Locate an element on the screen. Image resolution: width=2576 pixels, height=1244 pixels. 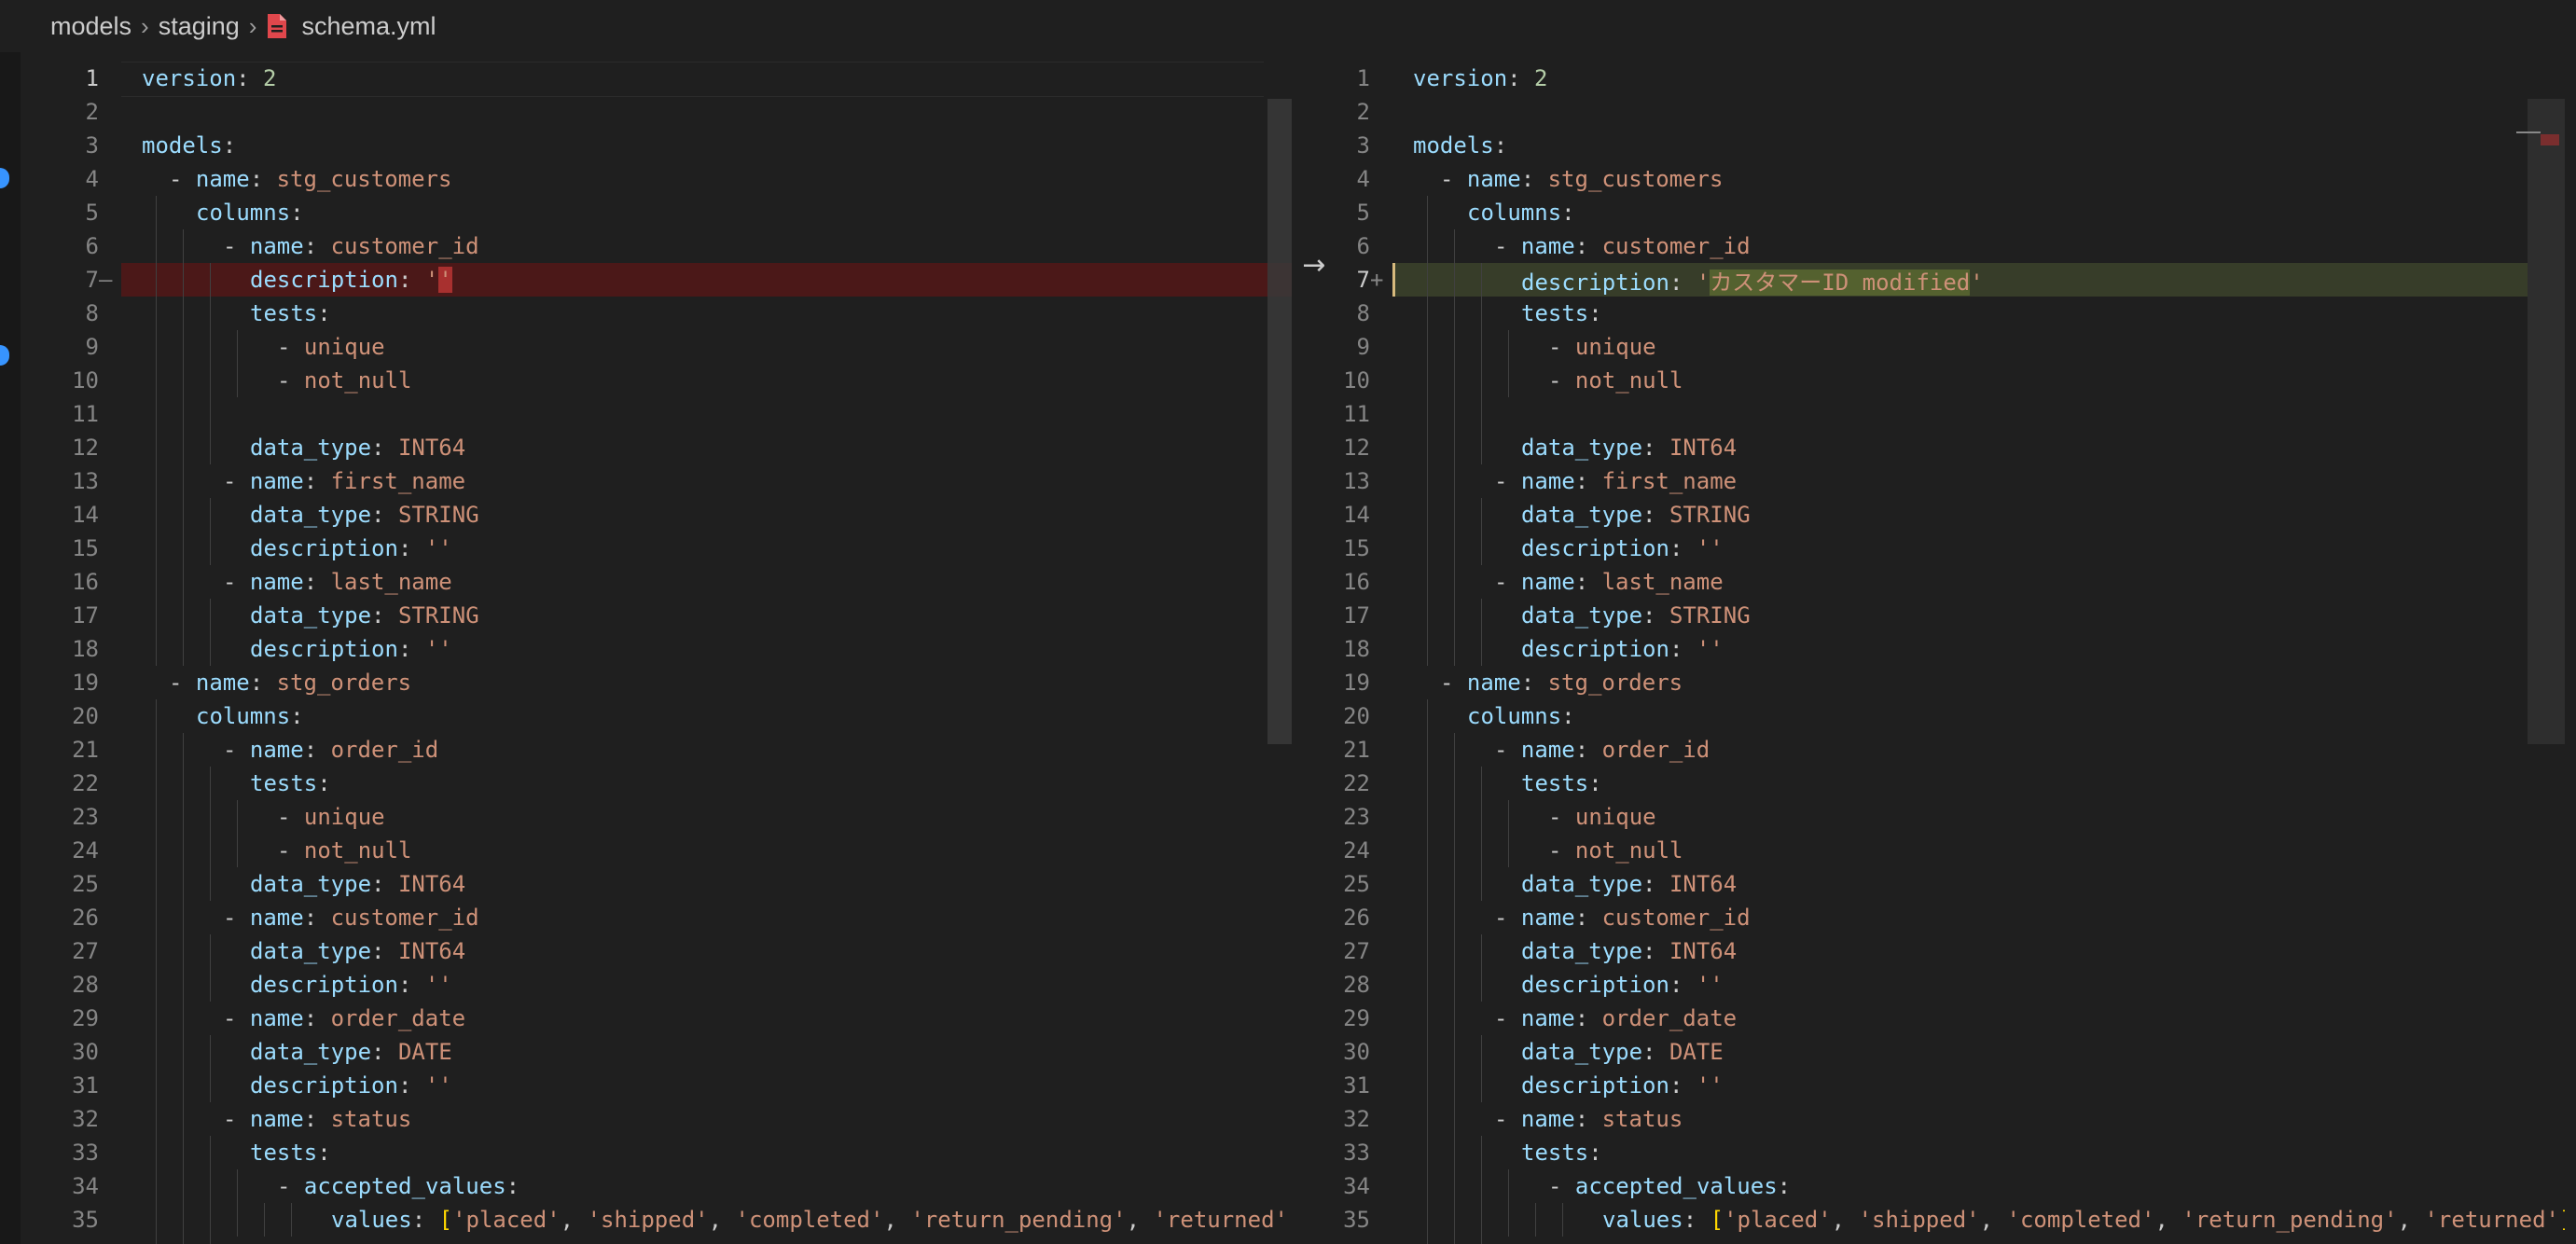
code-line: 24 - not_null is located at coordinates (1928, 850).